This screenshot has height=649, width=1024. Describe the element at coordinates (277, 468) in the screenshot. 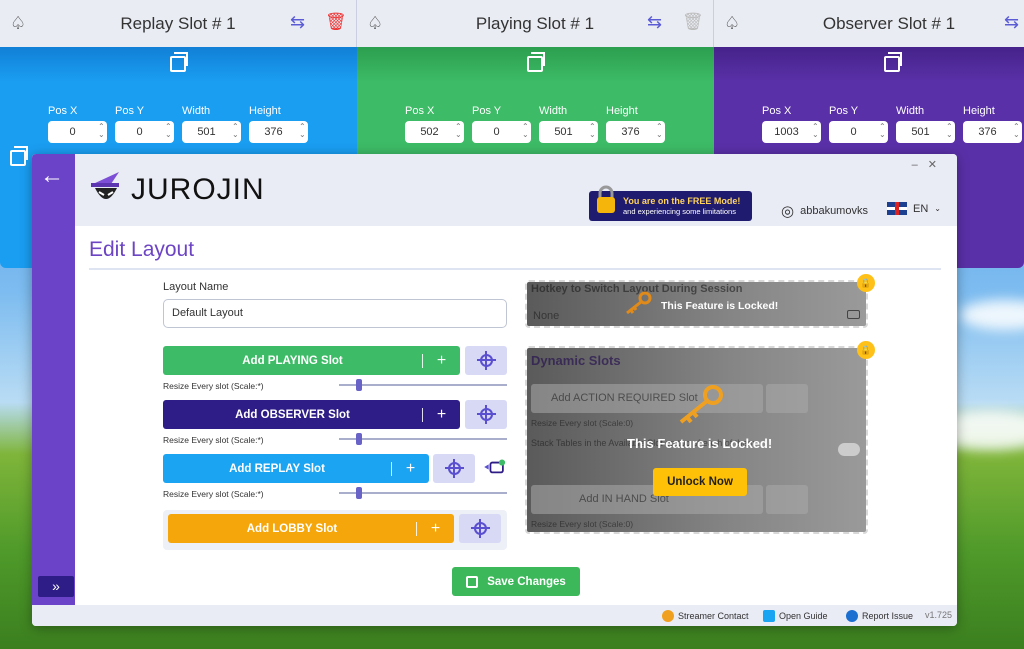

I see `button-label: Add REPLAY Slot` at that location.